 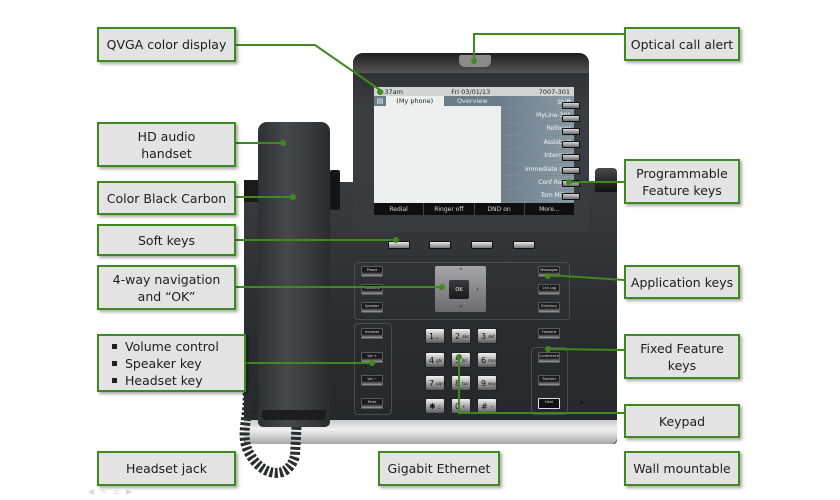 I want to click on dialpad-letters: ␣, so click(x=437, y=336).